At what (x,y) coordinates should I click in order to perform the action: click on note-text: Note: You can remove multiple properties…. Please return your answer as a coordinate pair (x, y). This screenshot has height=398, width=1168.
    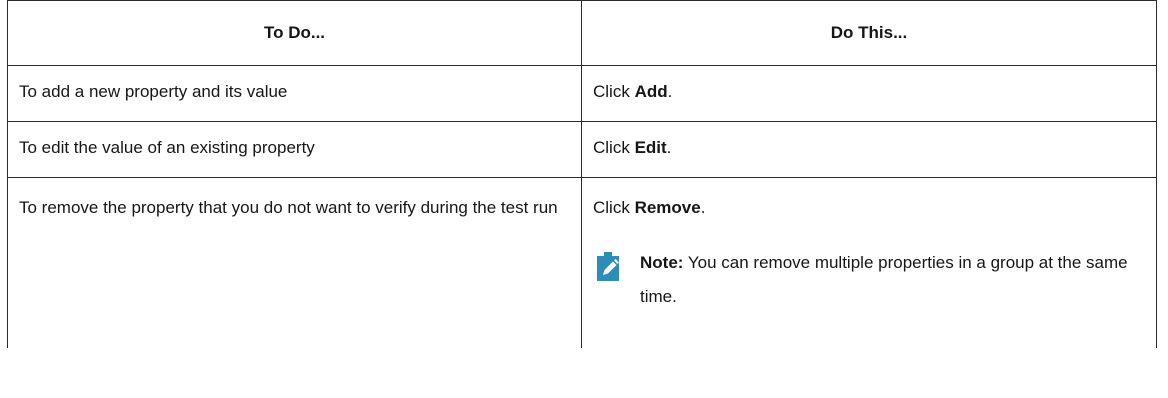
    Looking at the image, I should click on (893, 278).